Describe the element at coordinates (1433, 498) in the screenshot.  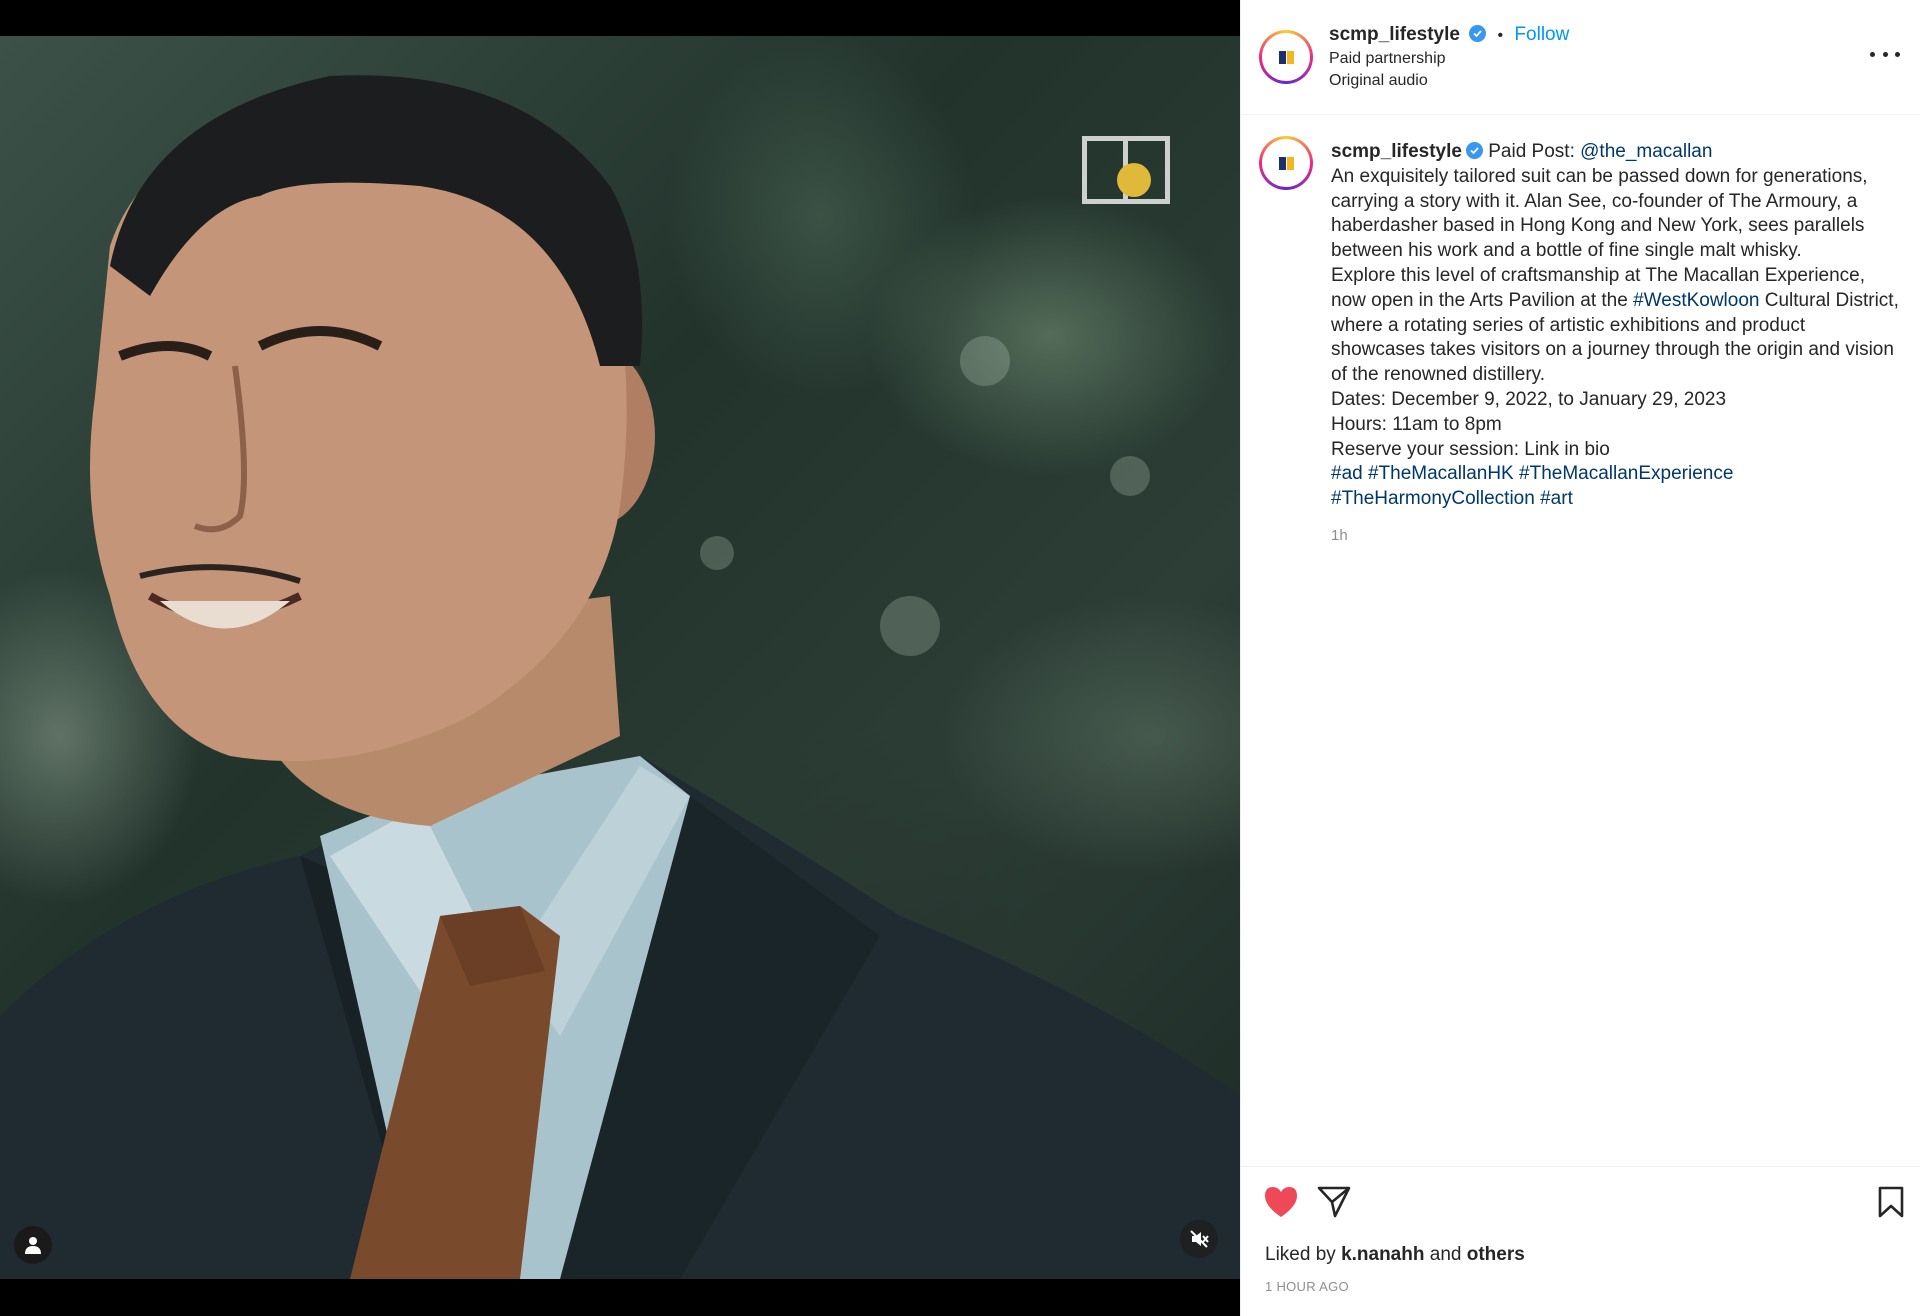
I see `hashtag-link: #TheHarmonyCollection` at that location.